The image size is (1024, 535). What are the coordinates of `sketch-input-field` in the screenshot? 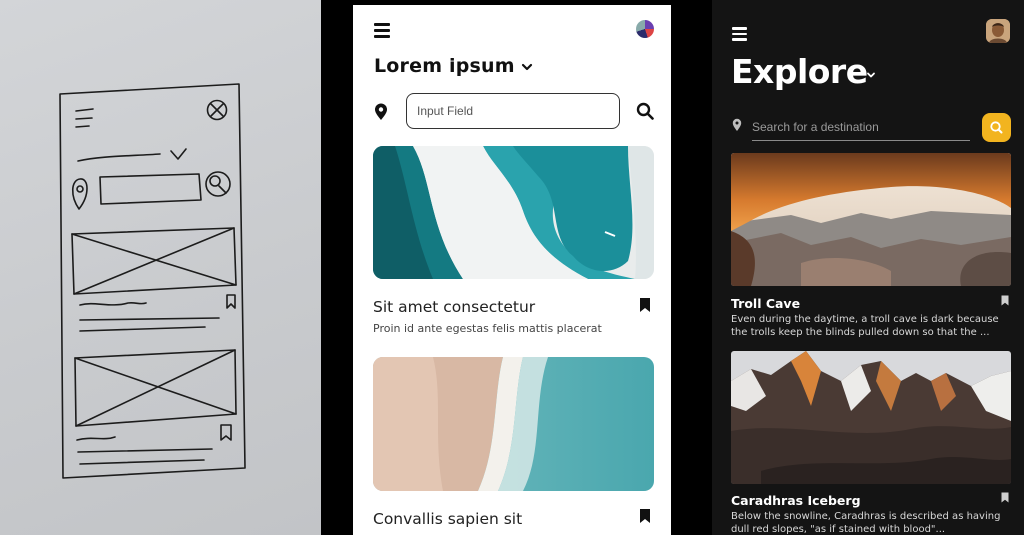 It's located at (150, 189).